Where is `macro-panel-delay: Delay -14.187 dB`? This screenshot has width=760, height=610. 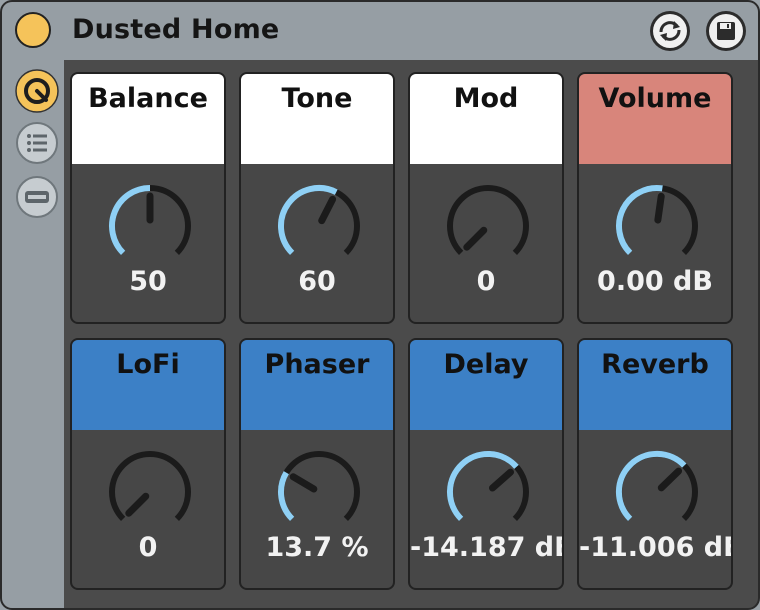 macro-panel-delay: Delay -14.187 dB is located at coordinates (486, 464).